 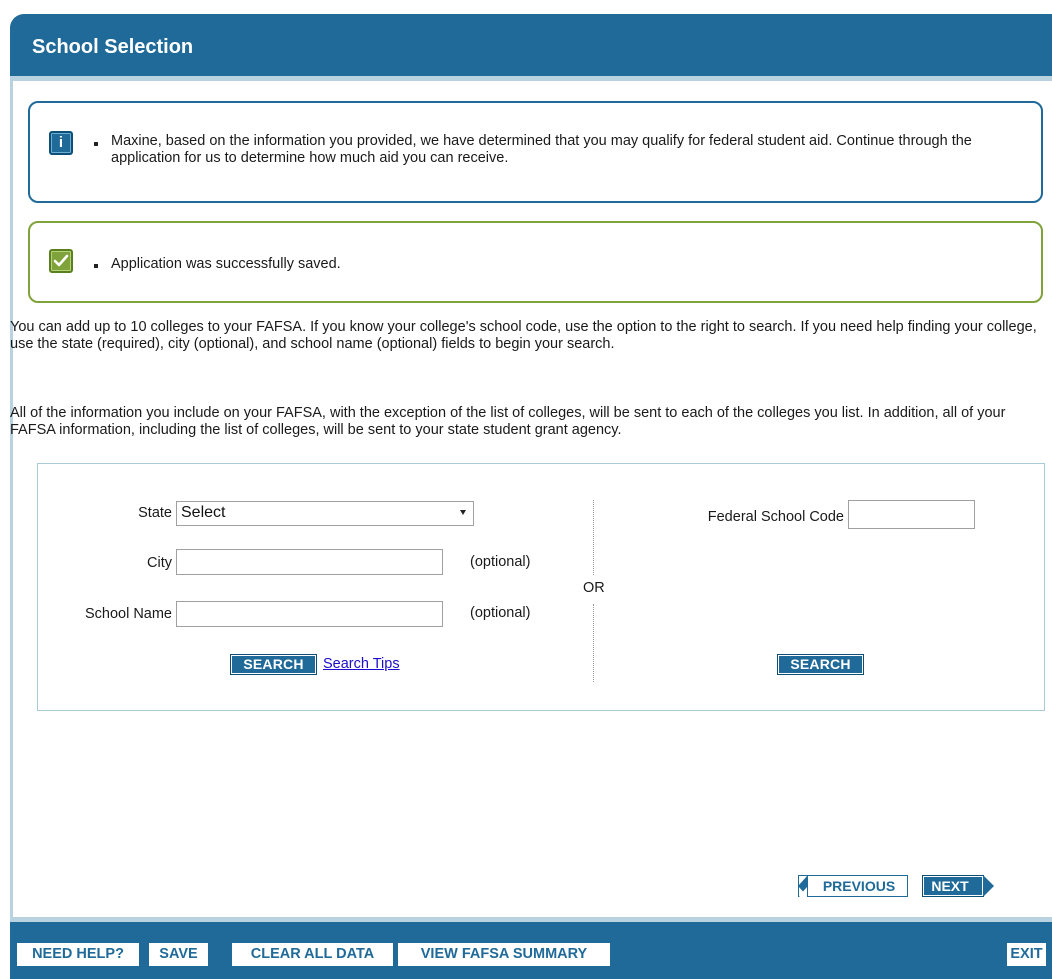 I want to click on search-button: SEARCH, so click(x=273, y=664).